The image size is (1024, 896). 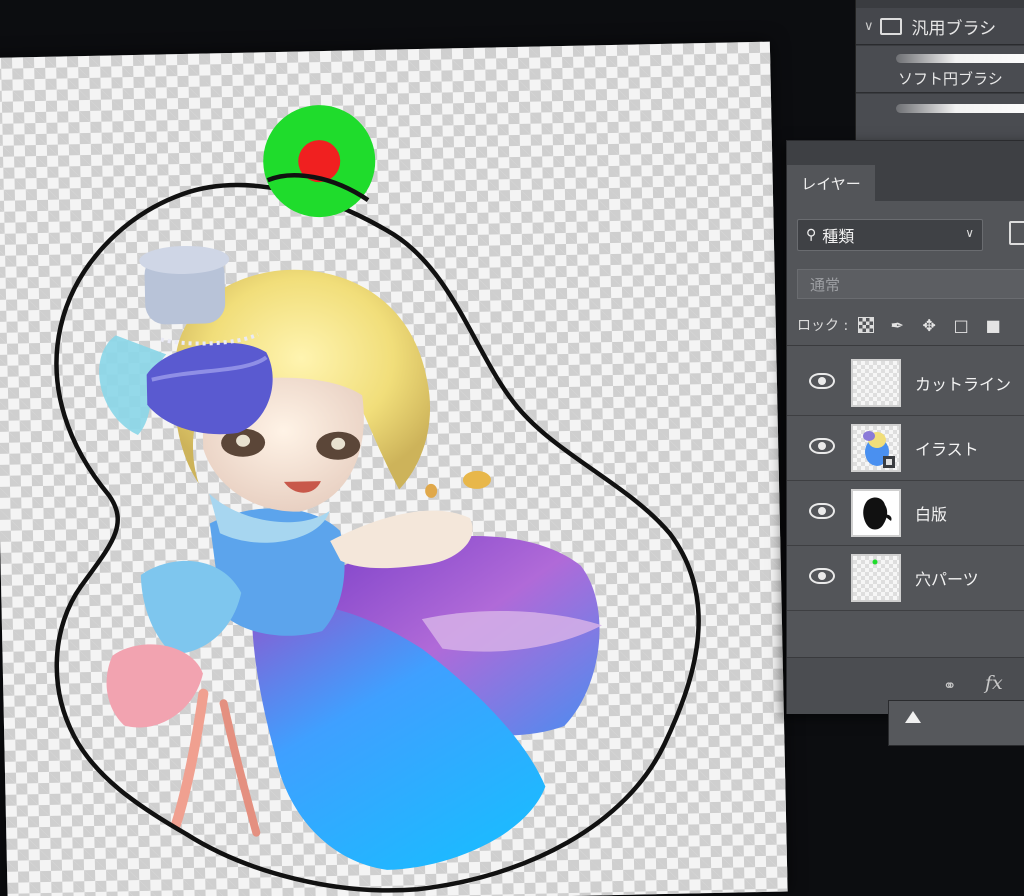 I want to click on image-filter-icon, so click(x=1016, y=233).